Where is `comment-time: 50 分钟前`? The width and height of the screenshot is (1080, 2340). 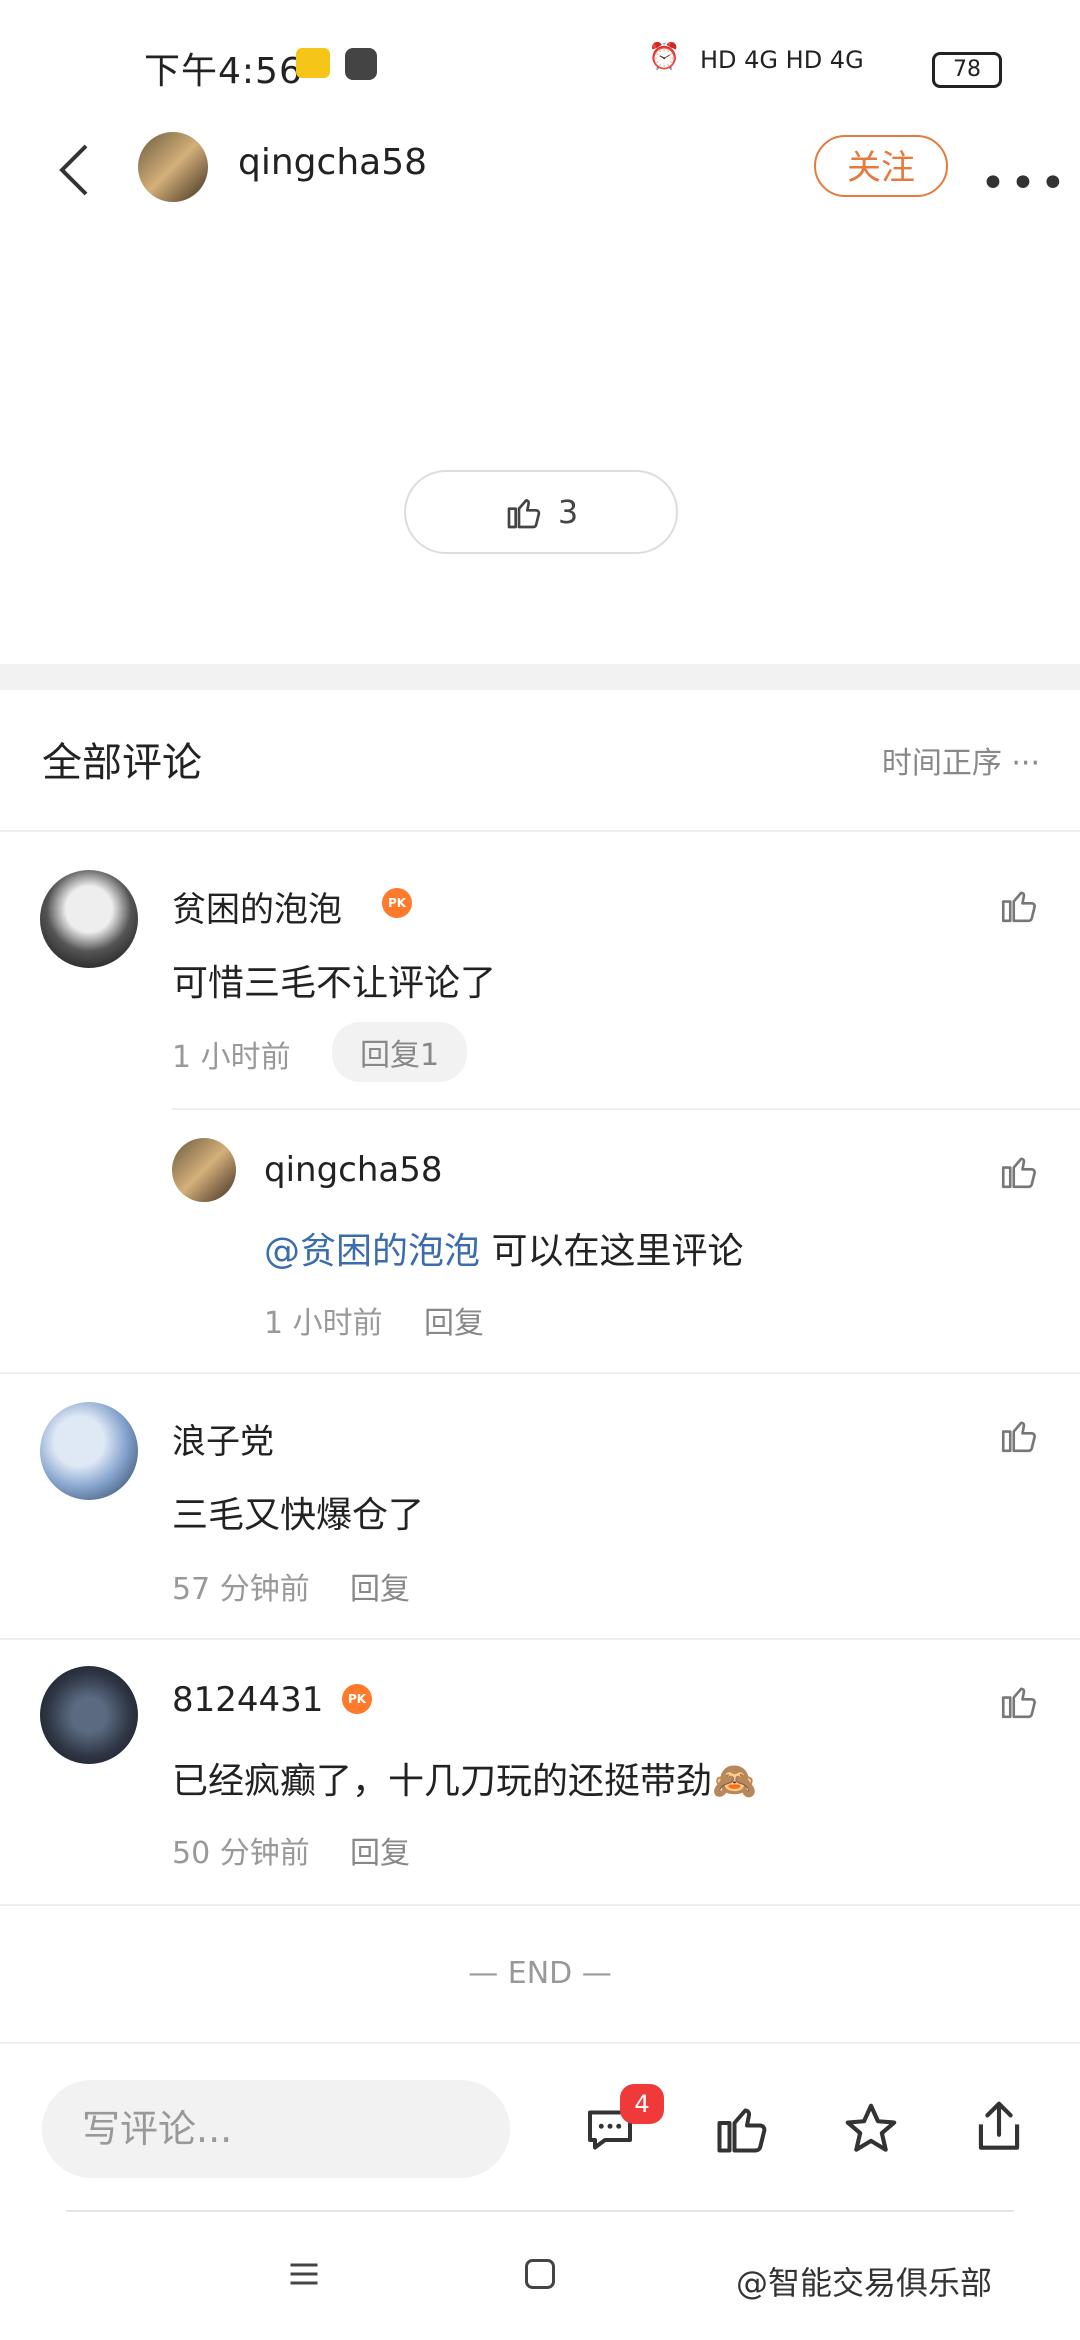
comment-time: 50 分钟前 is located at coordinates (241, 1853).